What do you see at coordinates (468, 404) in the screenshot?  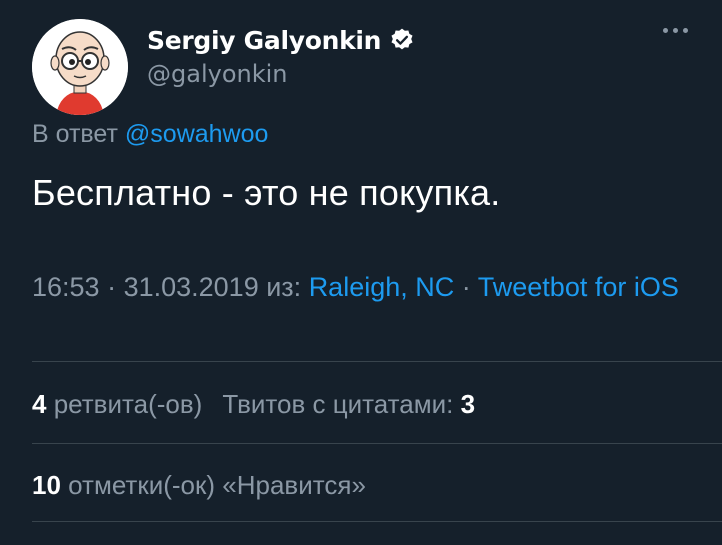 I see `quotes-count: 3` at bounding box center [468, 404].